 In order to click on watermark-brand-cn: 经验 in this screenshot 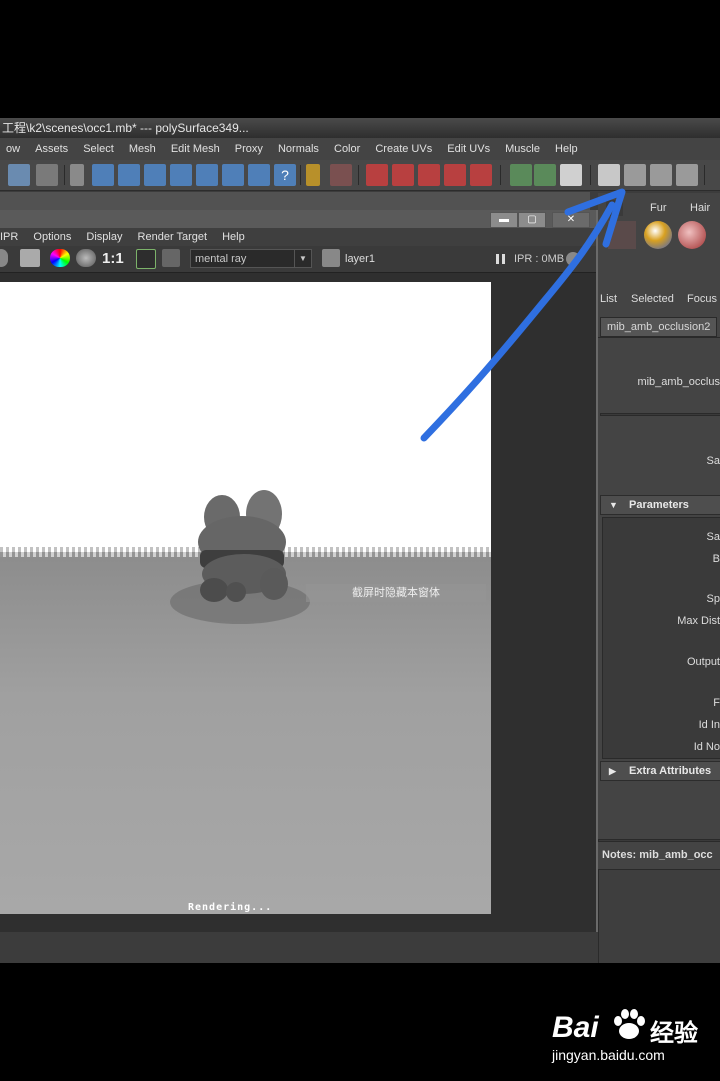, I will do `click(674, 1033)`.